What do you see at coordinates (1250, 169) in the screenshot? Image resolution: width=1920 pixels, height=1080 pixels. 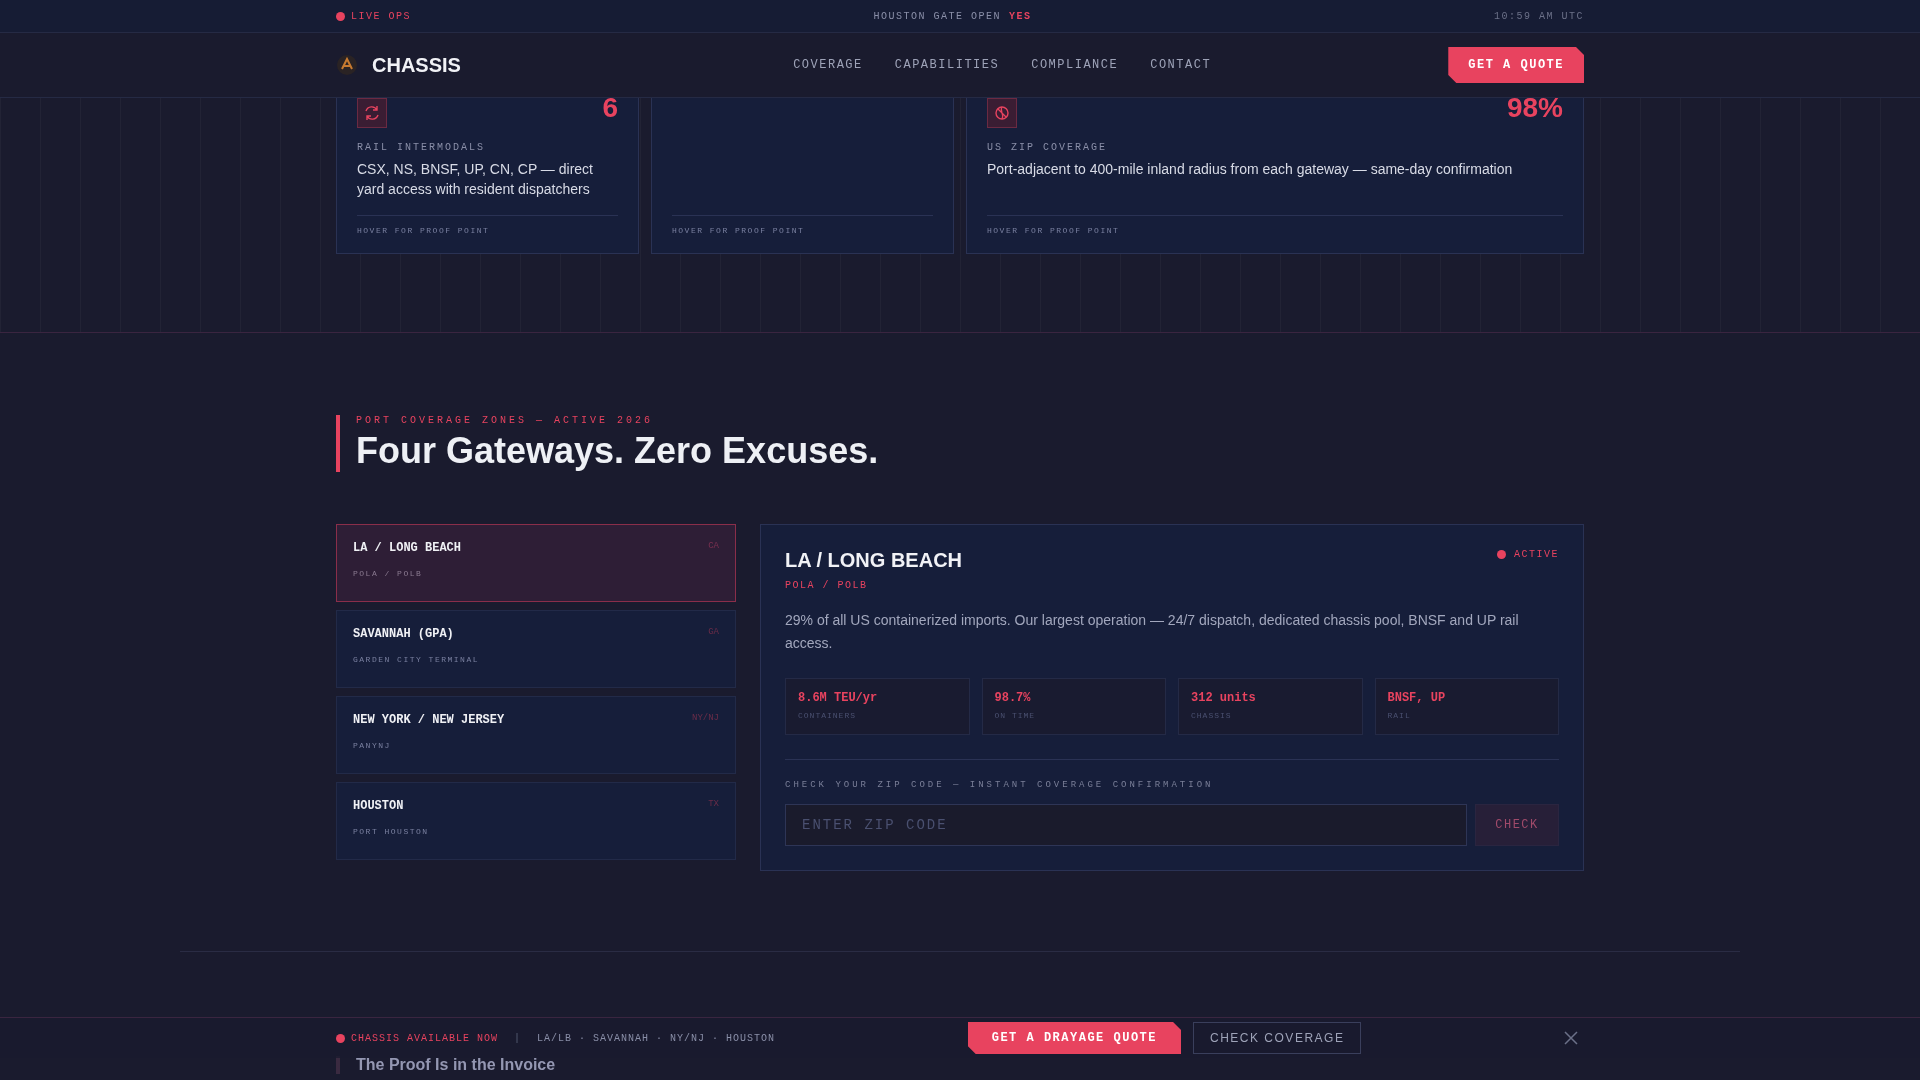 I see `stat-description: Port-adjacent to 400-mile inland radius from each gateway — same-day confirmation` at bounding box center [1250, 169].